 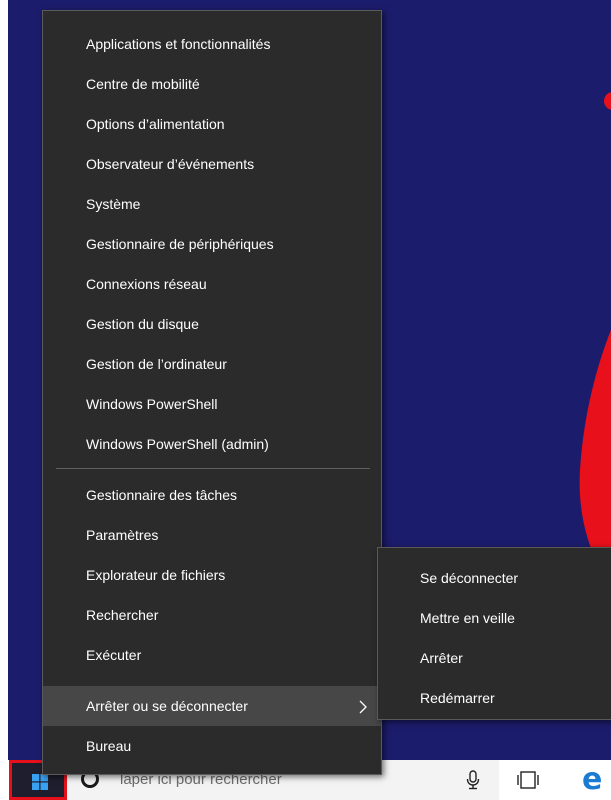 I want to click on menu-item-power-options: Options d’alimentation, so click(x=212, y=124).